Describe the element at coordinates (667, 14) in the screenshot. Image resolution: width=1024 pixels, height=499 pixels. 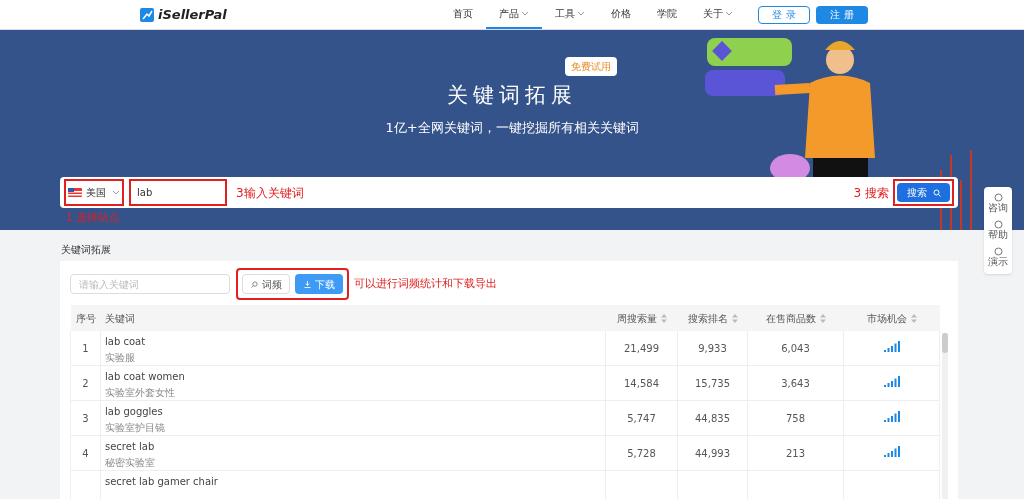
I see `nav-link: 学院` at that location.